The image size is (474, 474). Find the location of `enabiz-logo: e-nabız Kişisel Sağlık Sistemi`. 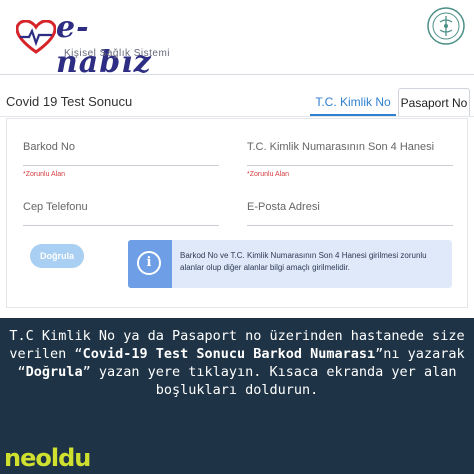

enabiz-logo: e-nabız Kişisel Sağlık Sistemi is located at coordinates (93, 43).